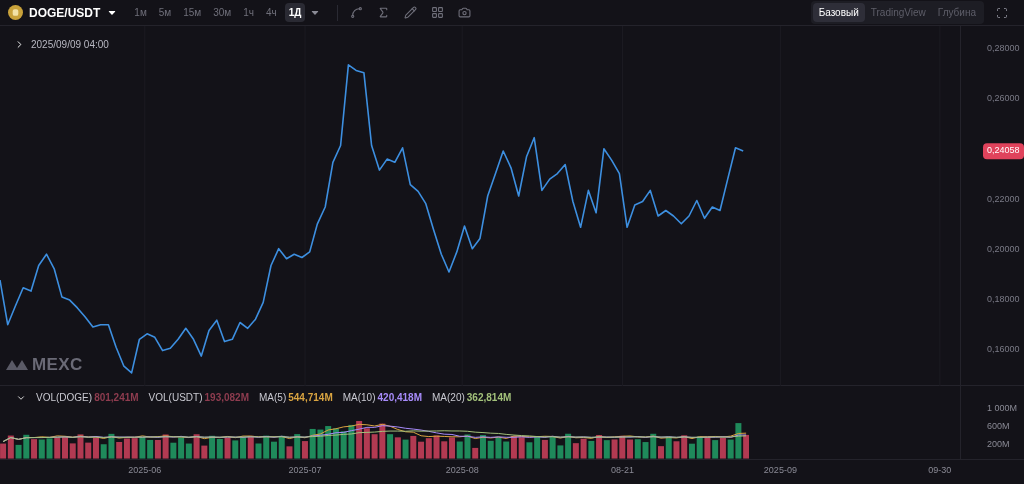 Image resolution: width=1024 pixels, height=484 pixels. I want to click on date-axis-label: 08-21, so click(622, 470).